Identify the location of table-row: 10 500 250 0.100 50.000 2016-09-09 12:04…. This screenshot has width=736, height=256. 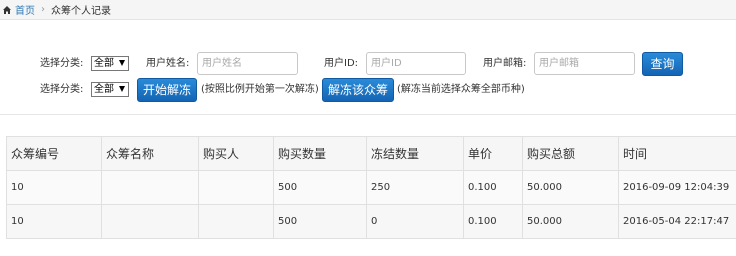
(371, 187).